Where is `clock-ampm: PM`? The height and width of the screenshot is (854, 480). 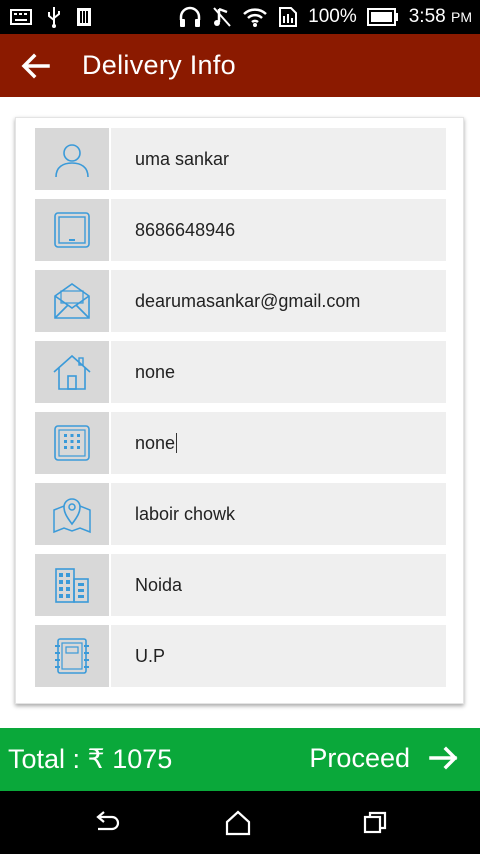 clock-ampm: PM is located at coordinates (461, 17).